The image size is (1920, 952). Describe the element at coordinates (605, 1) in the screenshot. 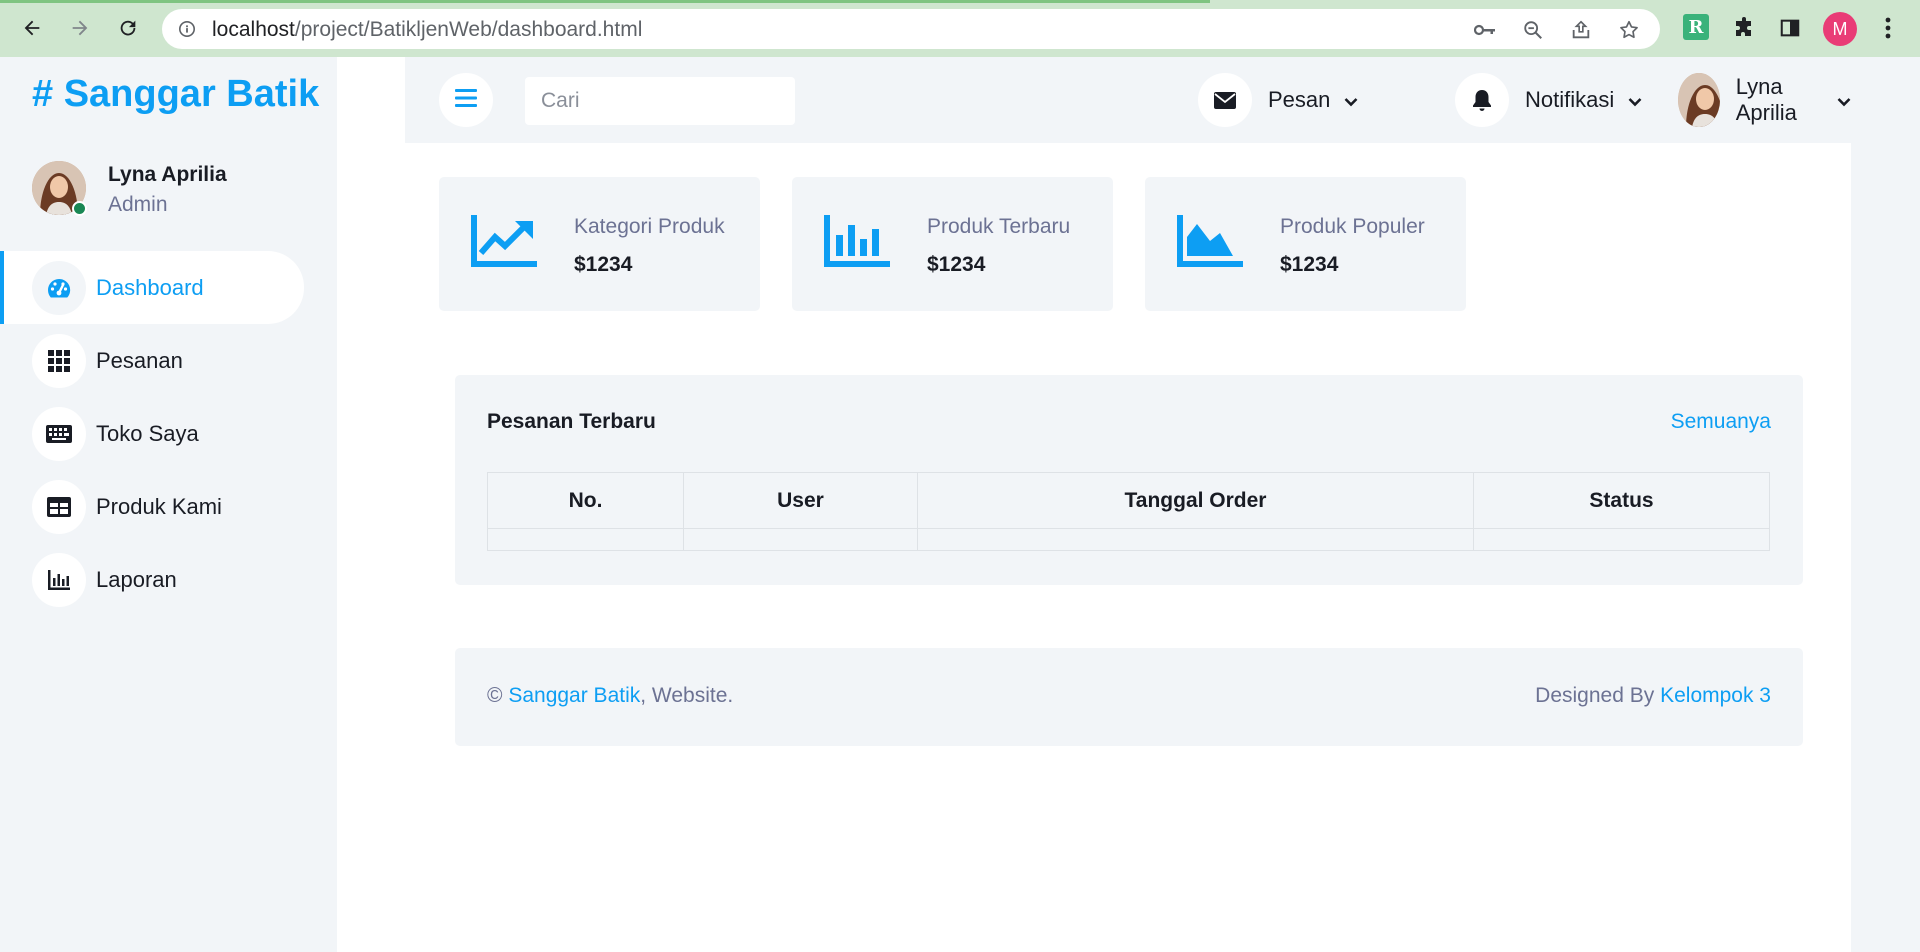

I see `page-load-progress` at that location.